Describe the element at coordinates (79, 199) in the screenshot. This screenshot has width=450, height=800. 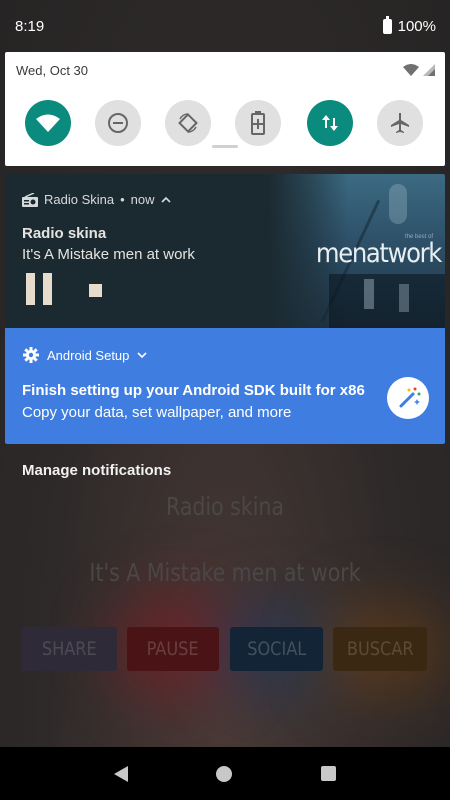
I see `media-app-name: Radio Skina` at that location.